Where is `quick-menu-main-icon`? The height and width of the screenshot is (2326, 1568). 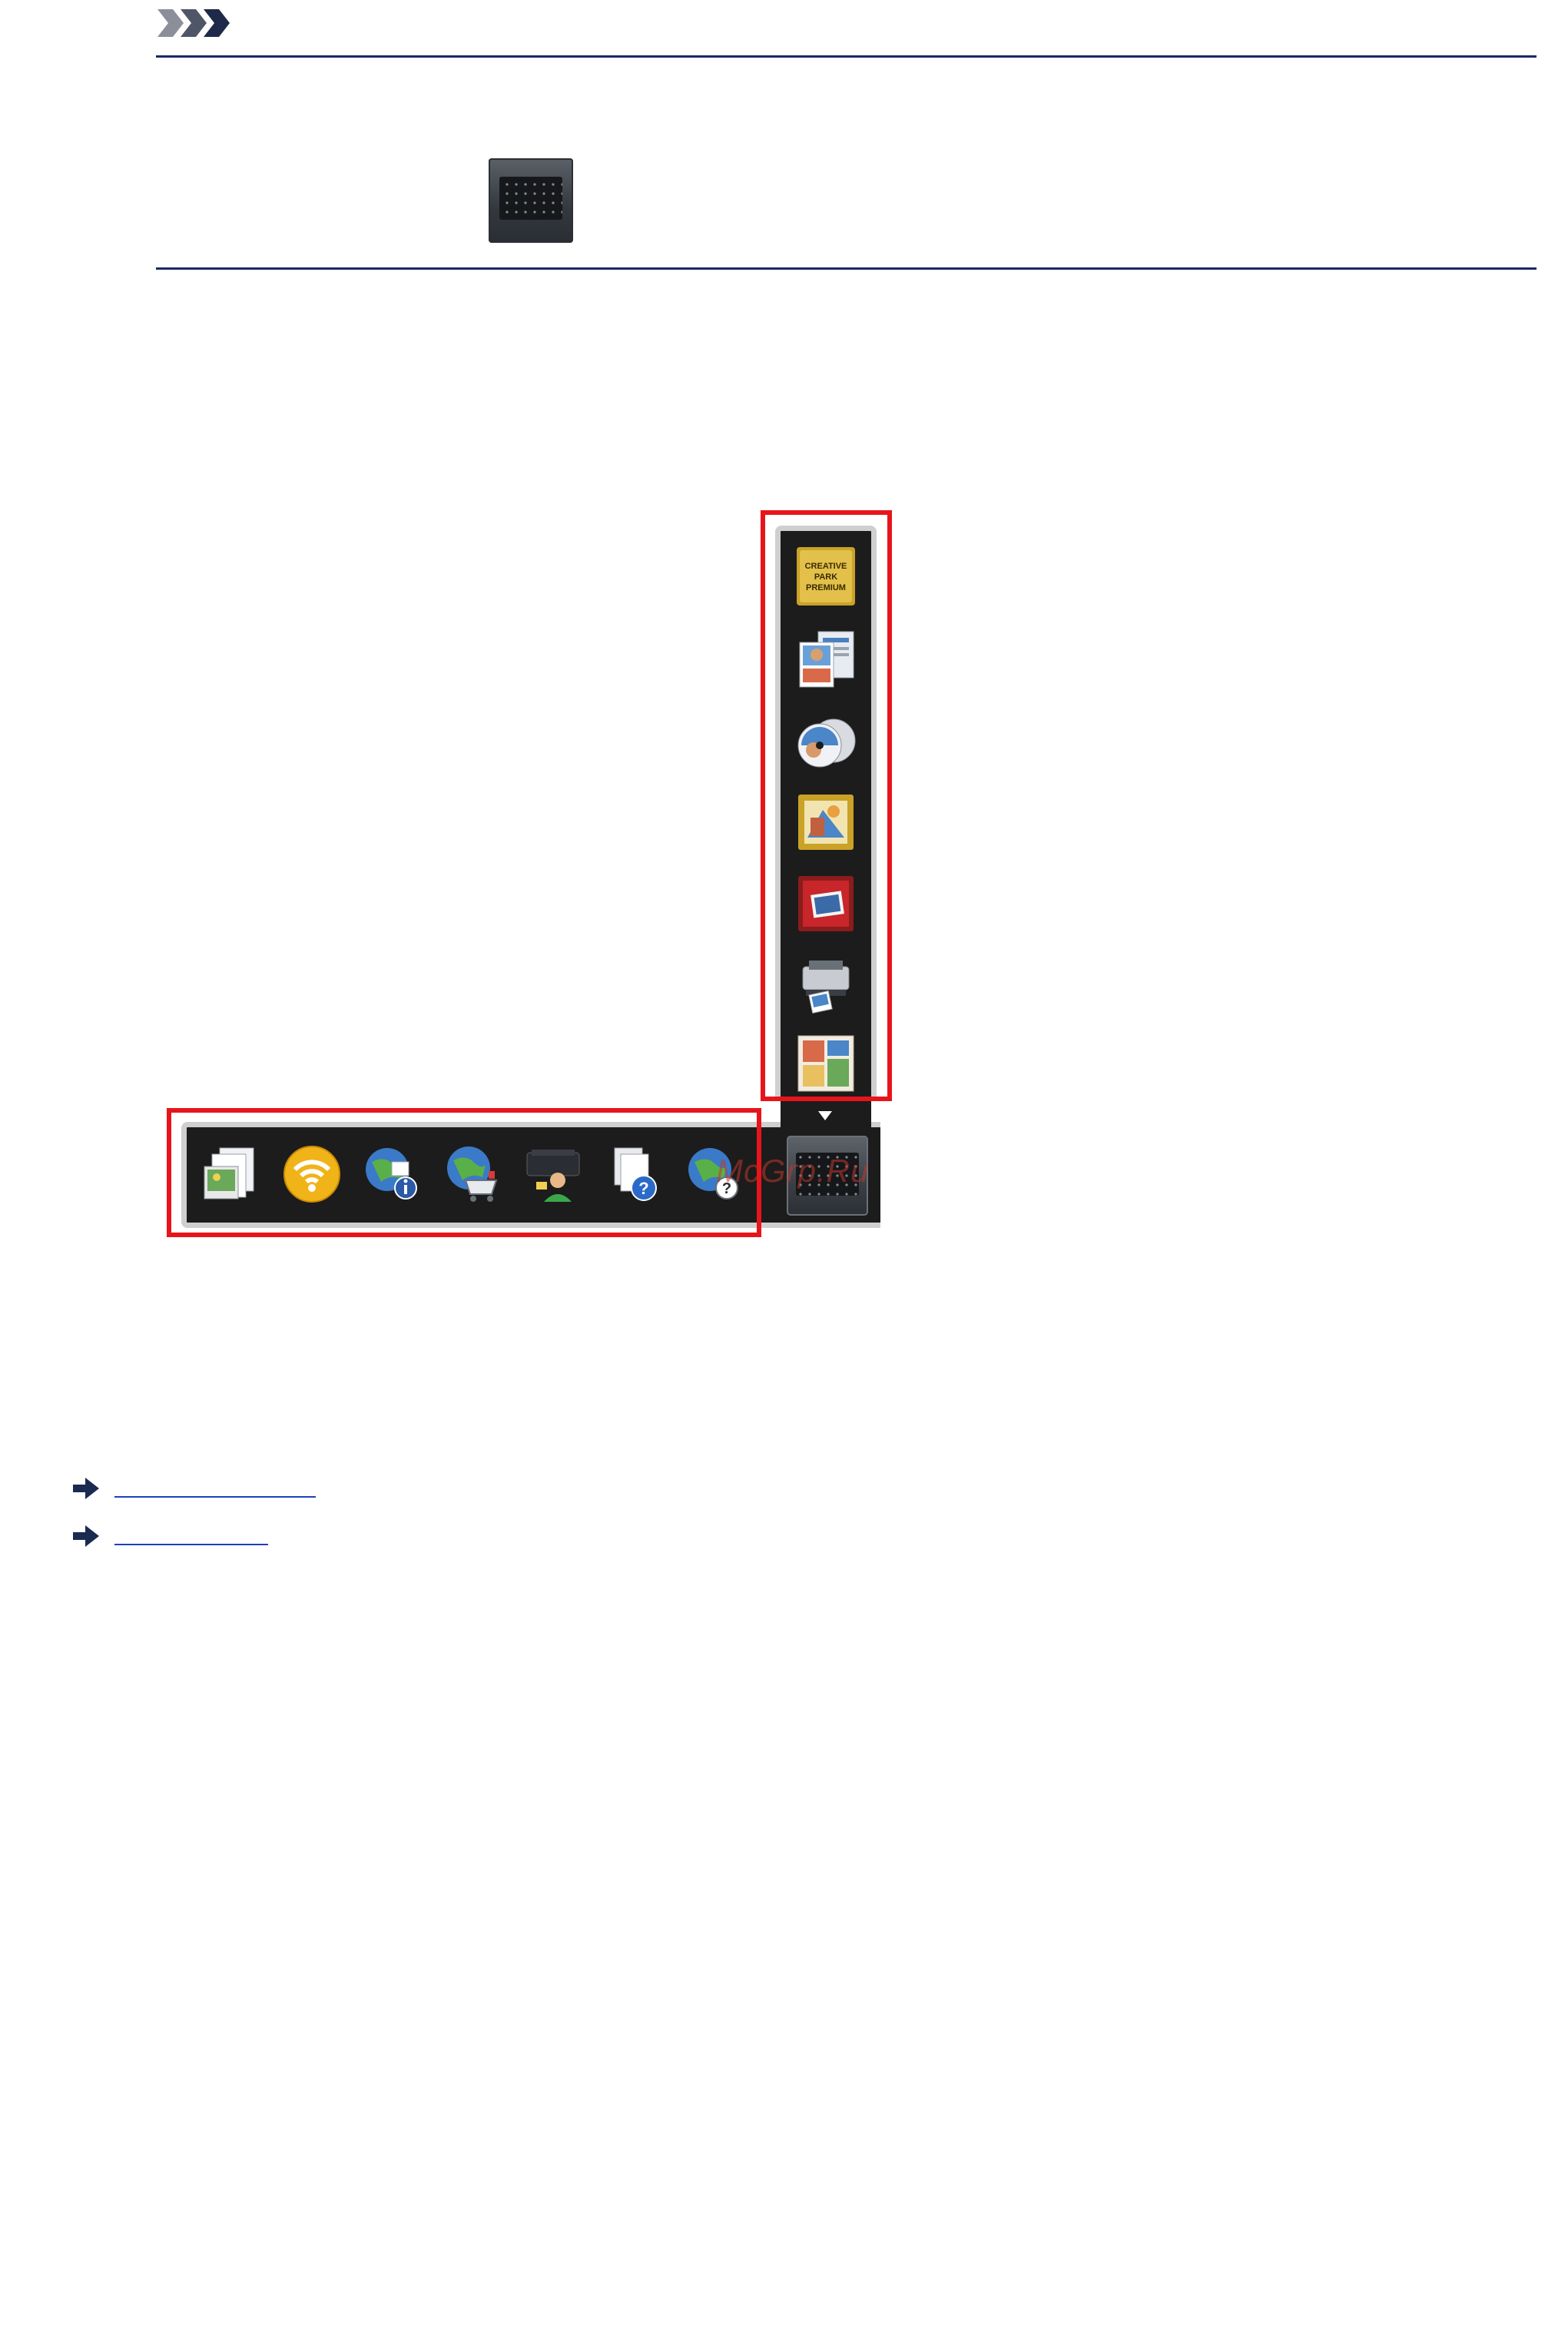 quick-menu-main-icon is located at coordinates (531, 200).